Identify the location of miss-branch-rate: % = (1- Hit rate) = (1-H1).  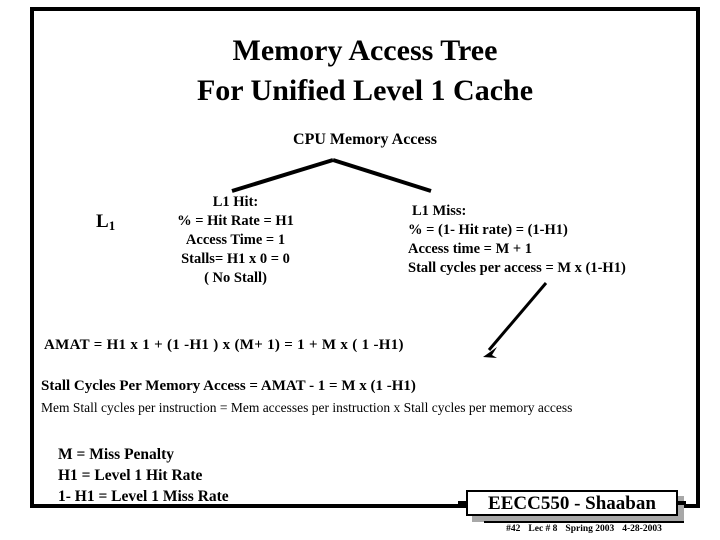
(488, 230).